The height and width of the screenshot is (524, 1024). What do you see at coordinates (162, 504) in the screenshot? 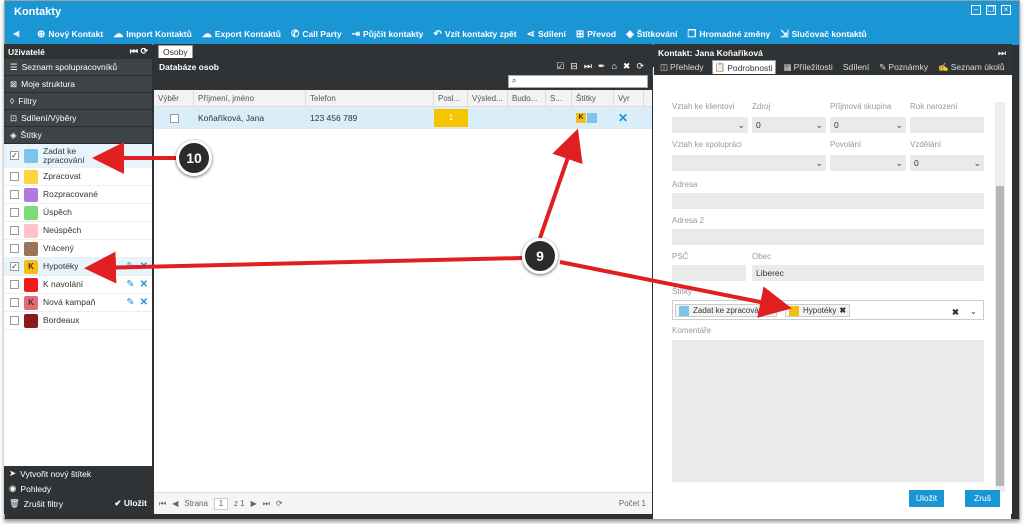
I see `first-page-icon: ⏮` at bounding box center [162, 504].